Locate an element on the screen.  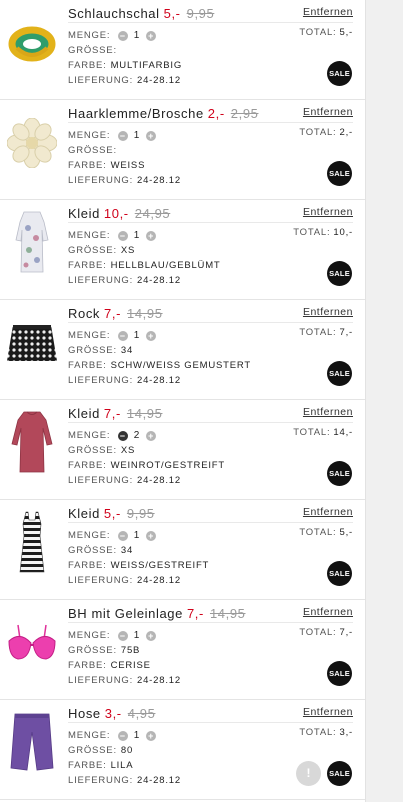
item-total: TOTAL: 14,- is located at coordinates (323, 432).